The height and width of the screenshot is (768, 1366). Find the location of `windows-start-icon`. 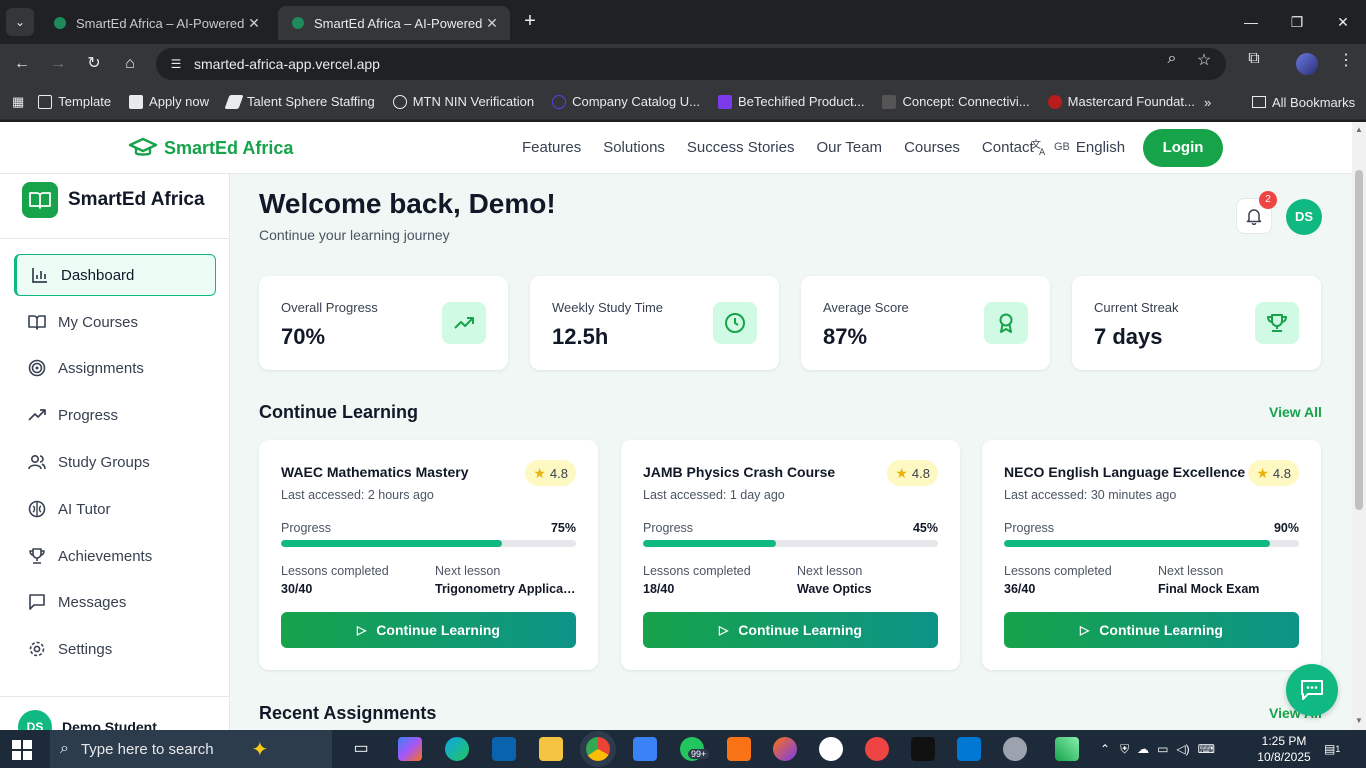

windows-start-icon is located at coordinates (22, 750).